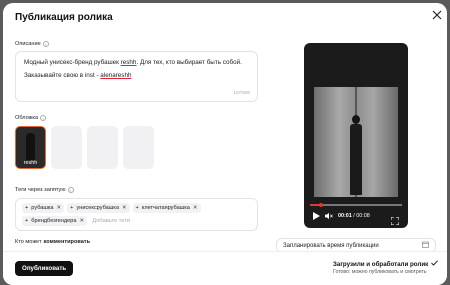 This screenshot has width=450, height=285. What do you see at coordinates (435, 264) in the screenshot?
I see `checkmark-icon` at bounding box center [435, 264].